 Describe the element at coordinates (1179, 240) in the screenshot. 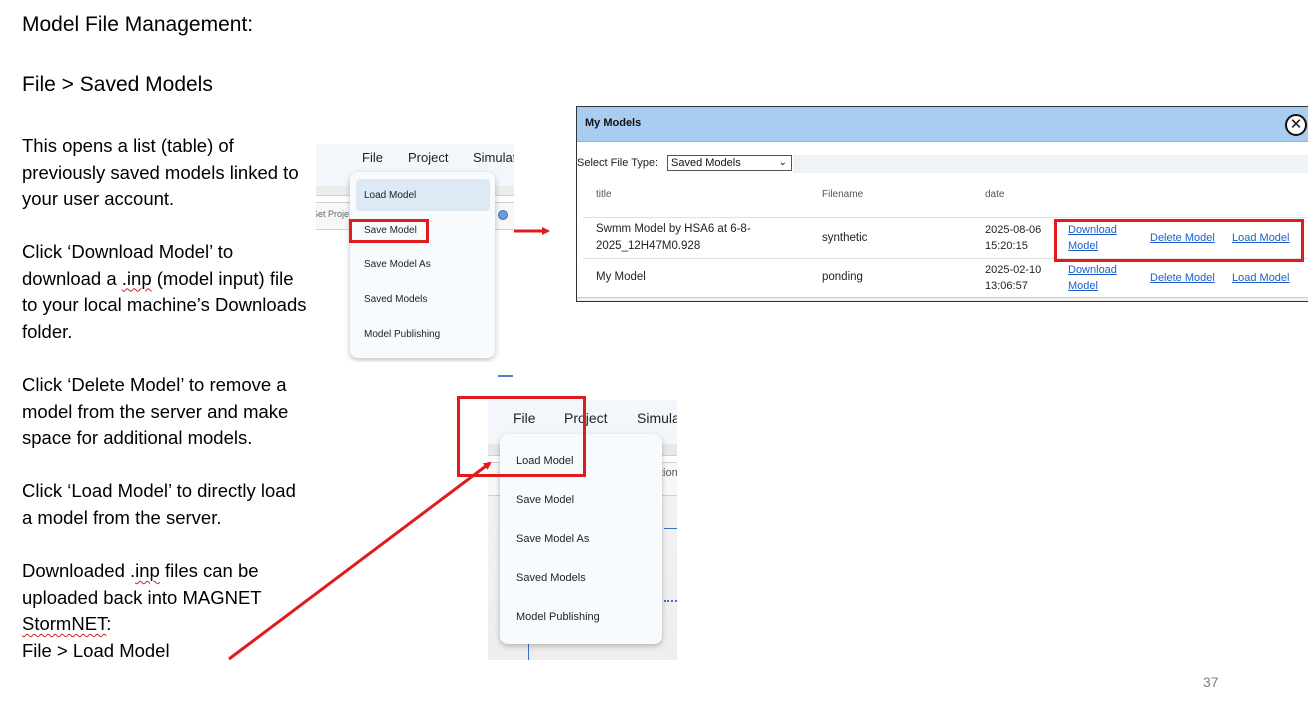

I see `highlight-box-row-actions` at that location.